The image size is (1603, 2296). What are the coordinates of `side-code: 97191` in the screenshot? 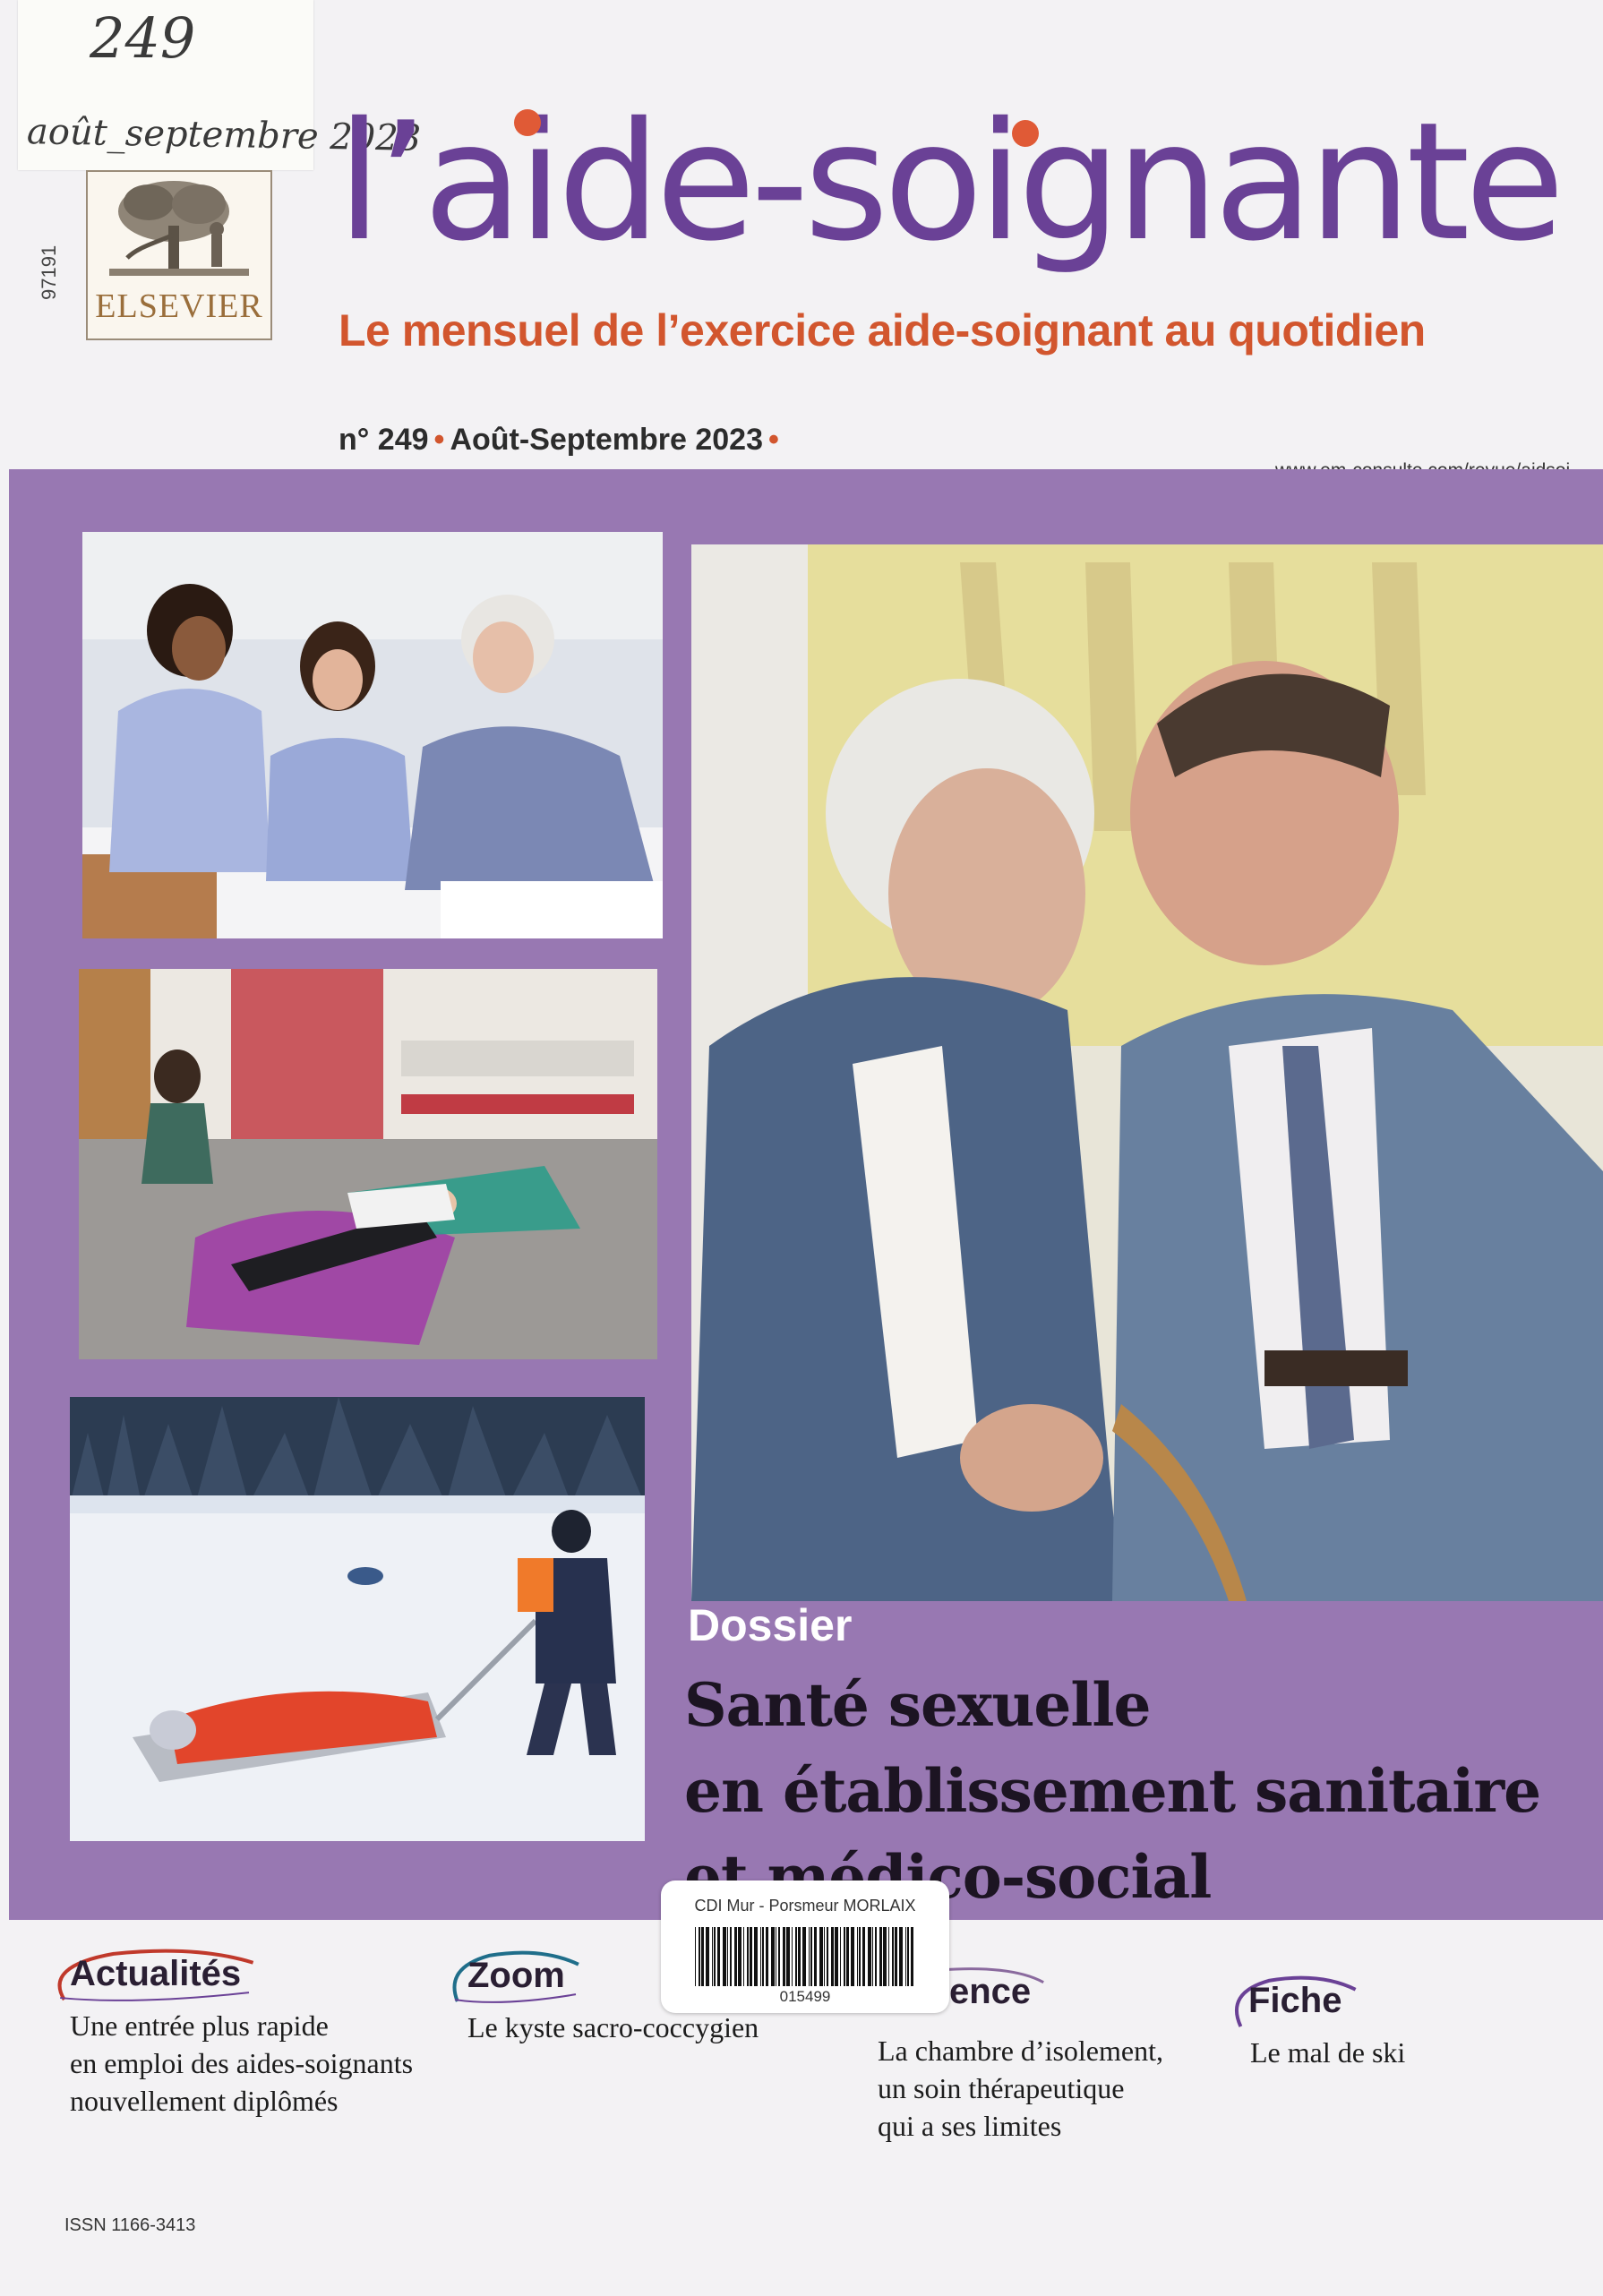 It's located at (49, 272).